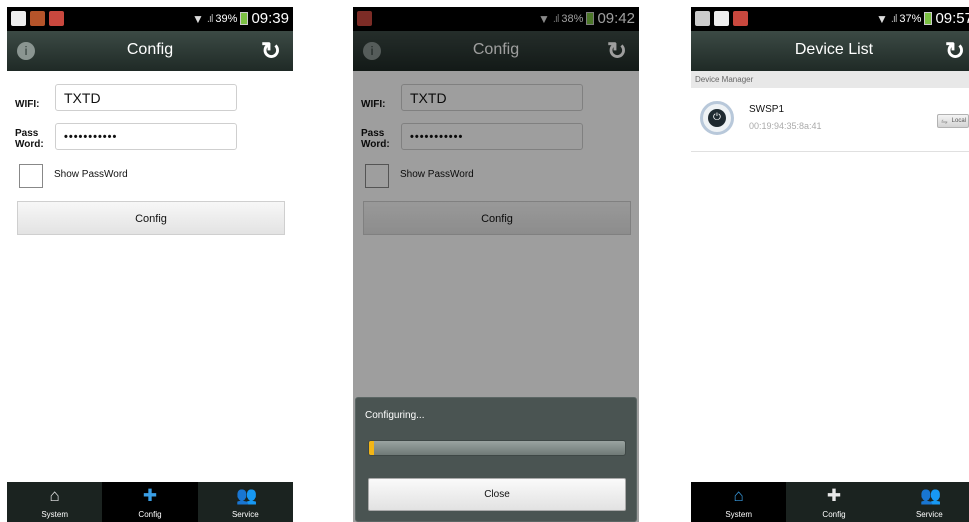  I want to click on battery-percent: 37%, so click(910, 18).